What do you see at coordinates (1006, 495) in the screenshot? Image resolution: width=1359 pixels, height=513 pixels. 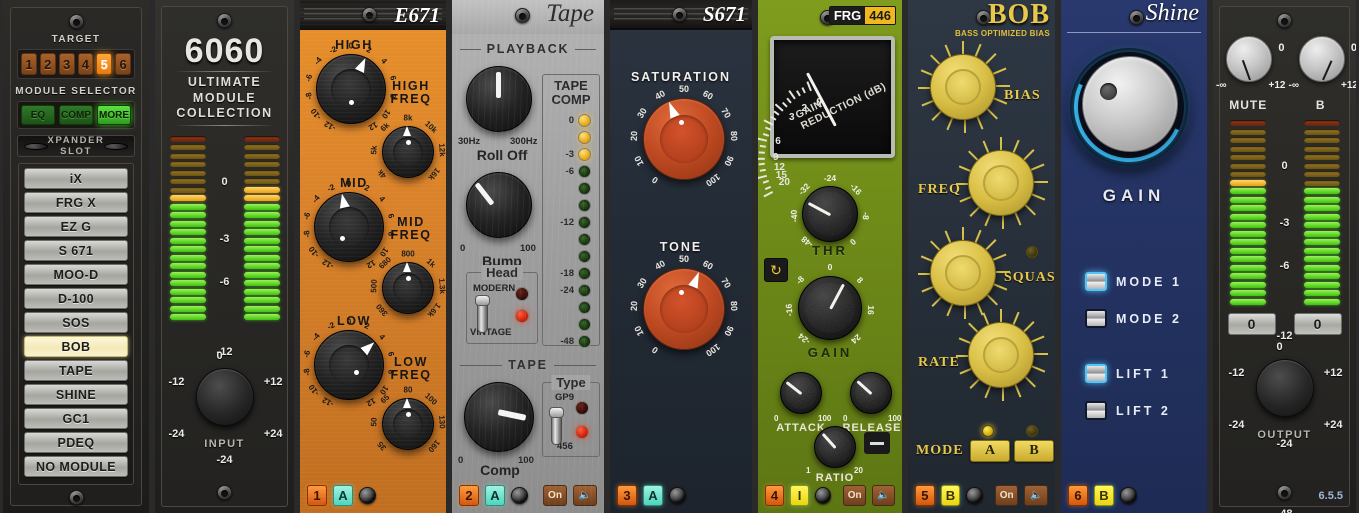 I see `bob-power-button: On` at bounding box center [1006, 495].